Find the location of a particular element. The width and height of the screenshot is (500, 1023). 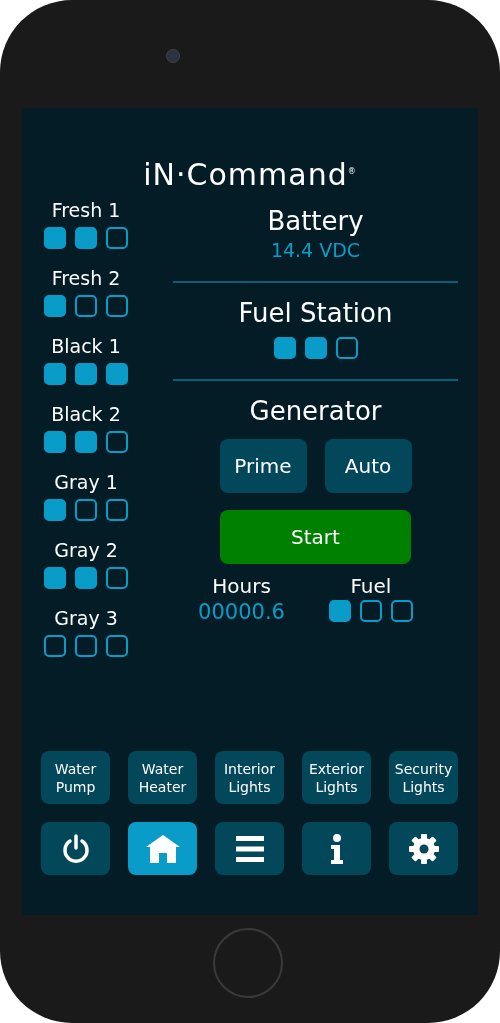

tank-label: Gray 1 is located at coordinates (86, 482).